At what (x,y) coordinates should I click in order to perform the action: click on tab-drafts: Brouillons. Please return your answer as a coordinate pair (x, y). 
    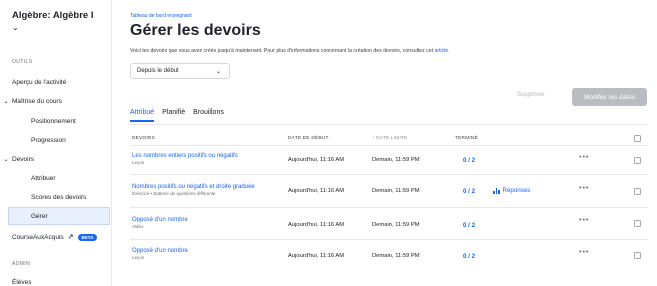
    Looking at the image, I should click on (208, 115).